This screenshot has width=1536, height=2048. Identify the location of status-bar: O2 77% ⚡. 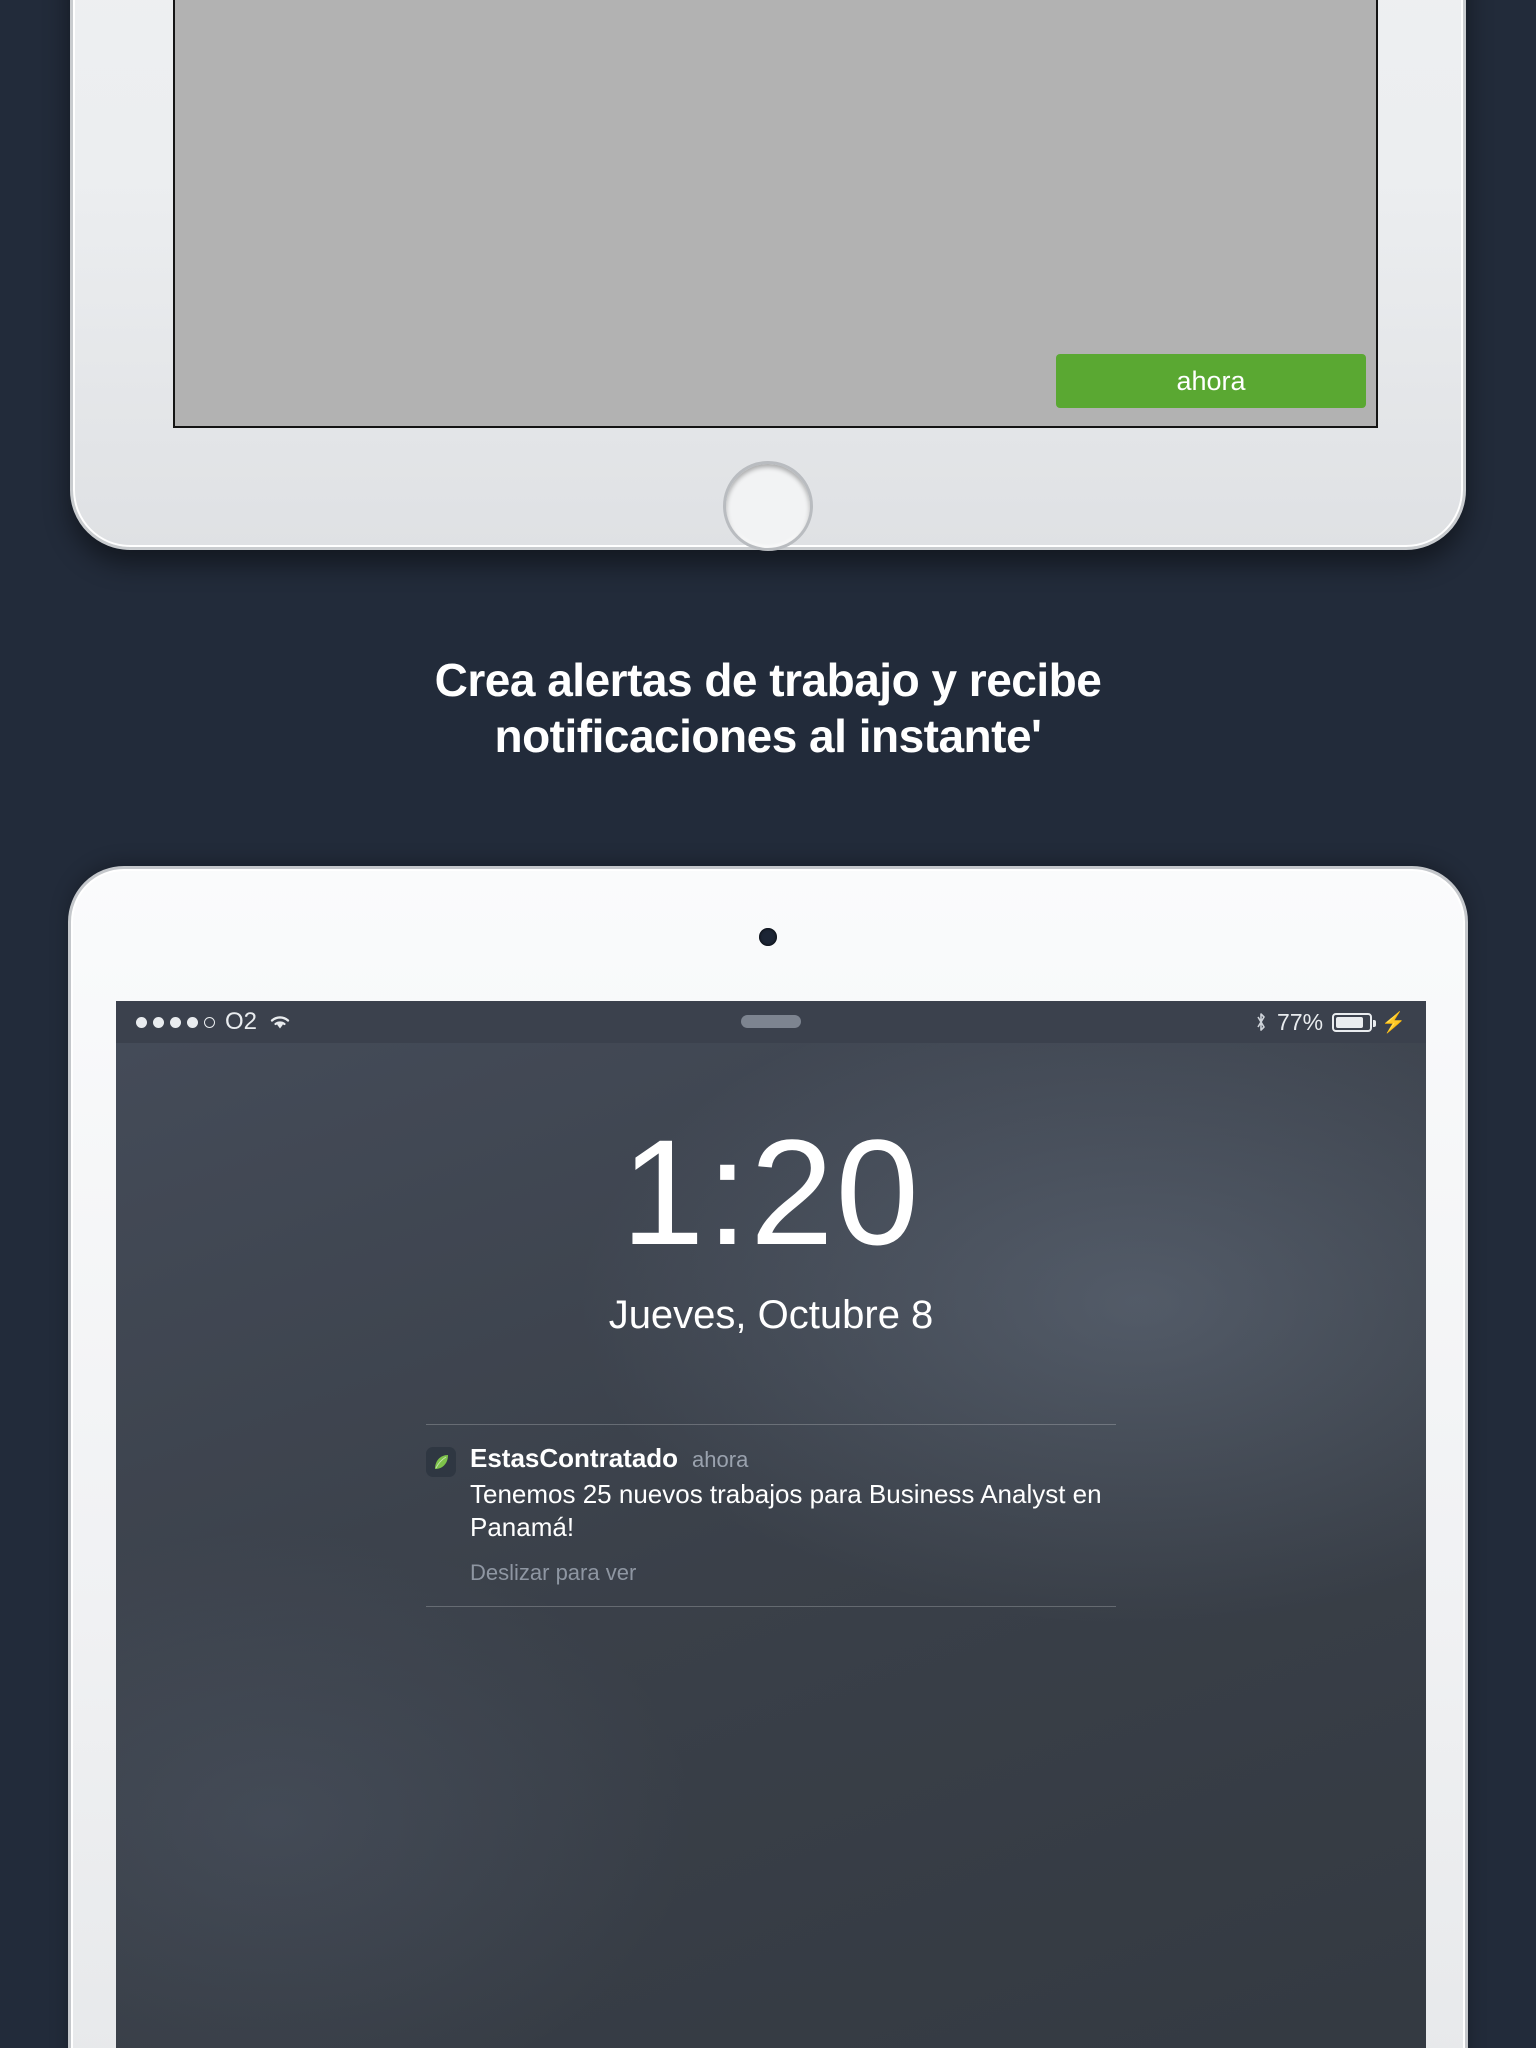
(771, 1022).